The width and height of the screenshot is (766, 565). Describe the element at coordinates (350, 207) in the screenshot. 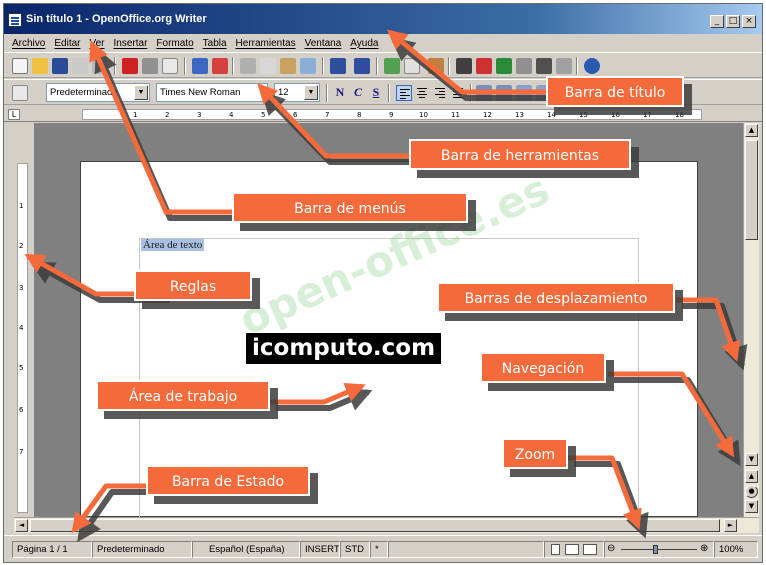

I see `callout-menubar: Barra de menús` at that location.